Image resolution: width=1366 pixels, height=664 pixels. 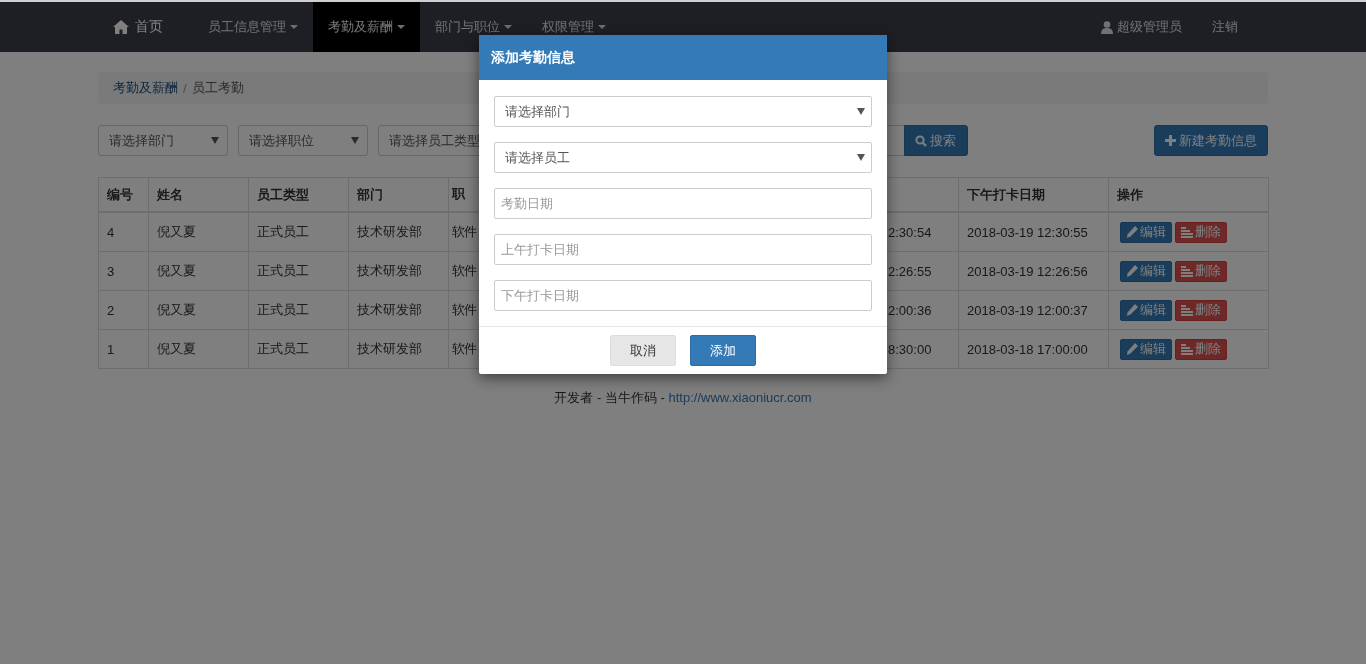 What do you see at coordinates (111, 349) in the screenshot?
I see `table-cell: 1` at bounding box center [111, 349].